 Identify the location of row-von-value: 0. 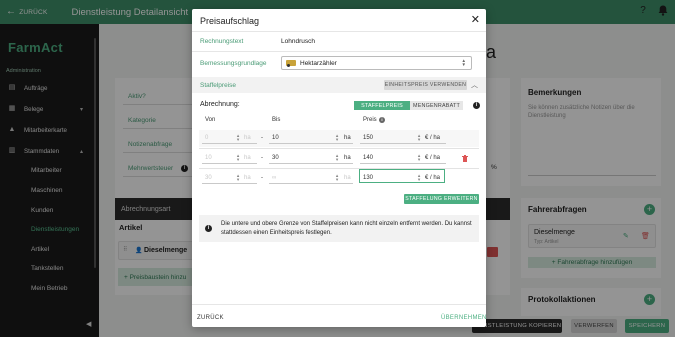
(207, 138).